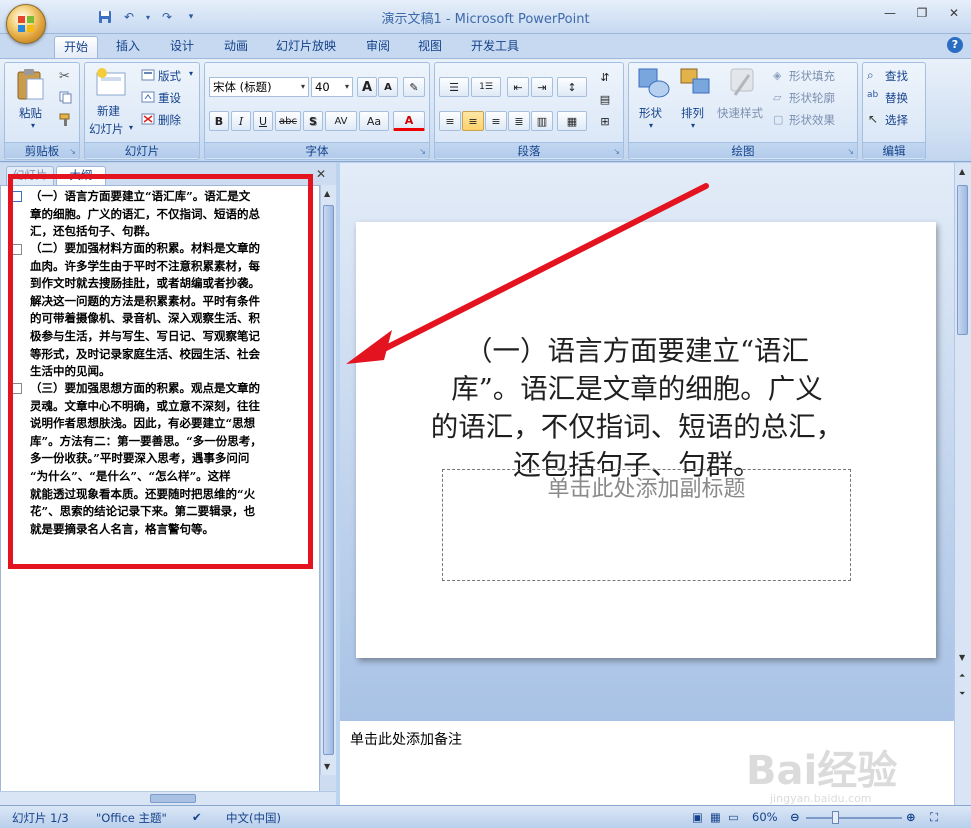 The image size is (971, 828). What do you see at coordinates (111, 83) in the screenshot?
I see `new-slide-icon` at bounding box center [111, 83].